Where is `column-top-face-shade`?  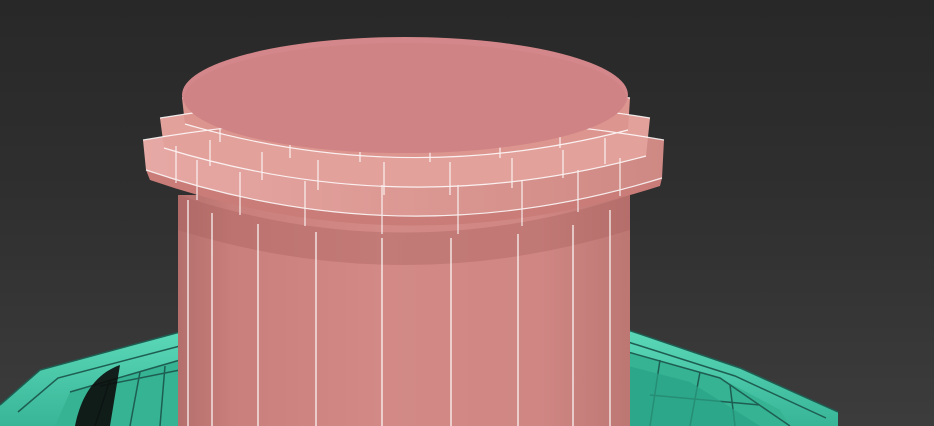 column-top-face-shade is located at coordinates (405, 98).